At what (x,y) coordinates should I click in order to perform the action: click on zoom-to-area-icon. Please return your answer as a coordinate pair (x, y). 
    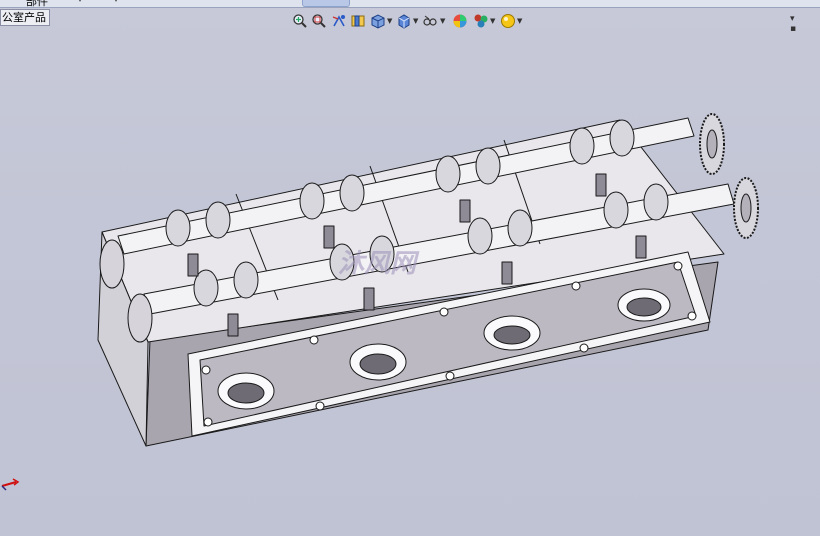
    Looking at the image, I should click on (319, 21).